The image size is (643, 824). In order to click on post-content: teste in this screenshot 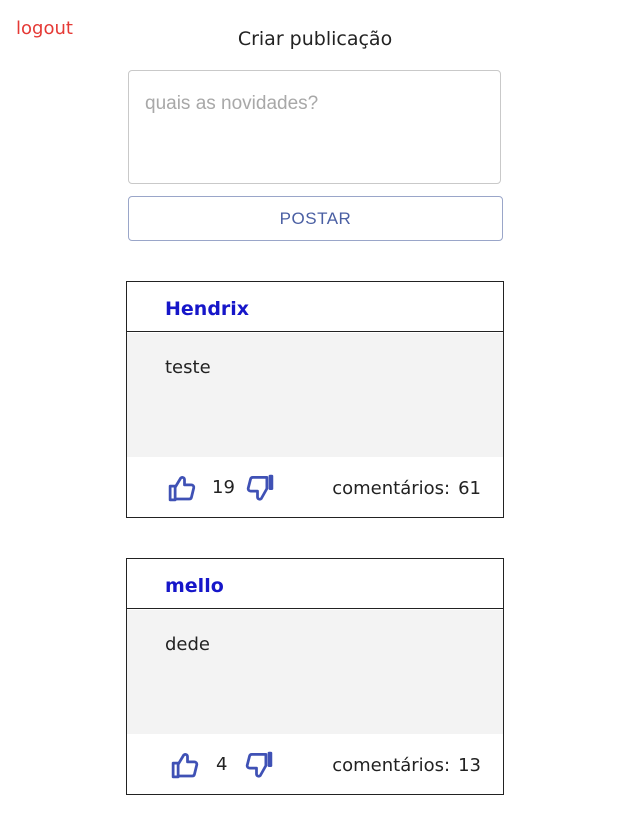, I will do `click(315, 395)`.